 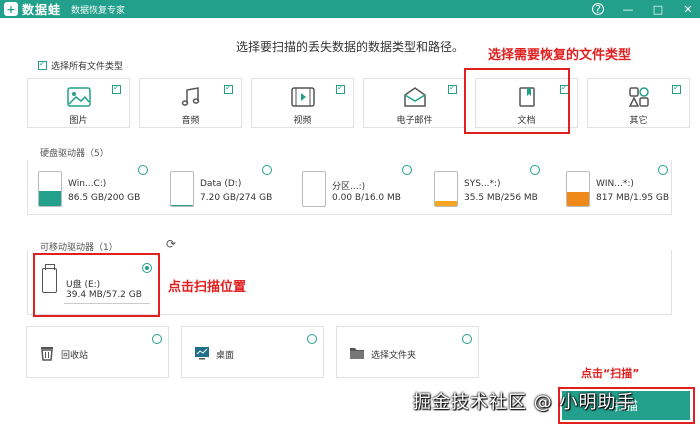 I want to click on select-all-types: 选择所有文件类型, so click(x=80, y=65).